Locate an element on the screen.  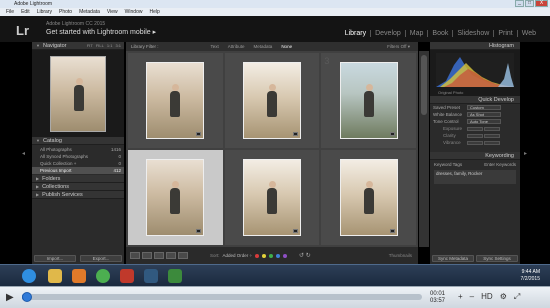
color-label-purple is located at coordinates (285, 255).